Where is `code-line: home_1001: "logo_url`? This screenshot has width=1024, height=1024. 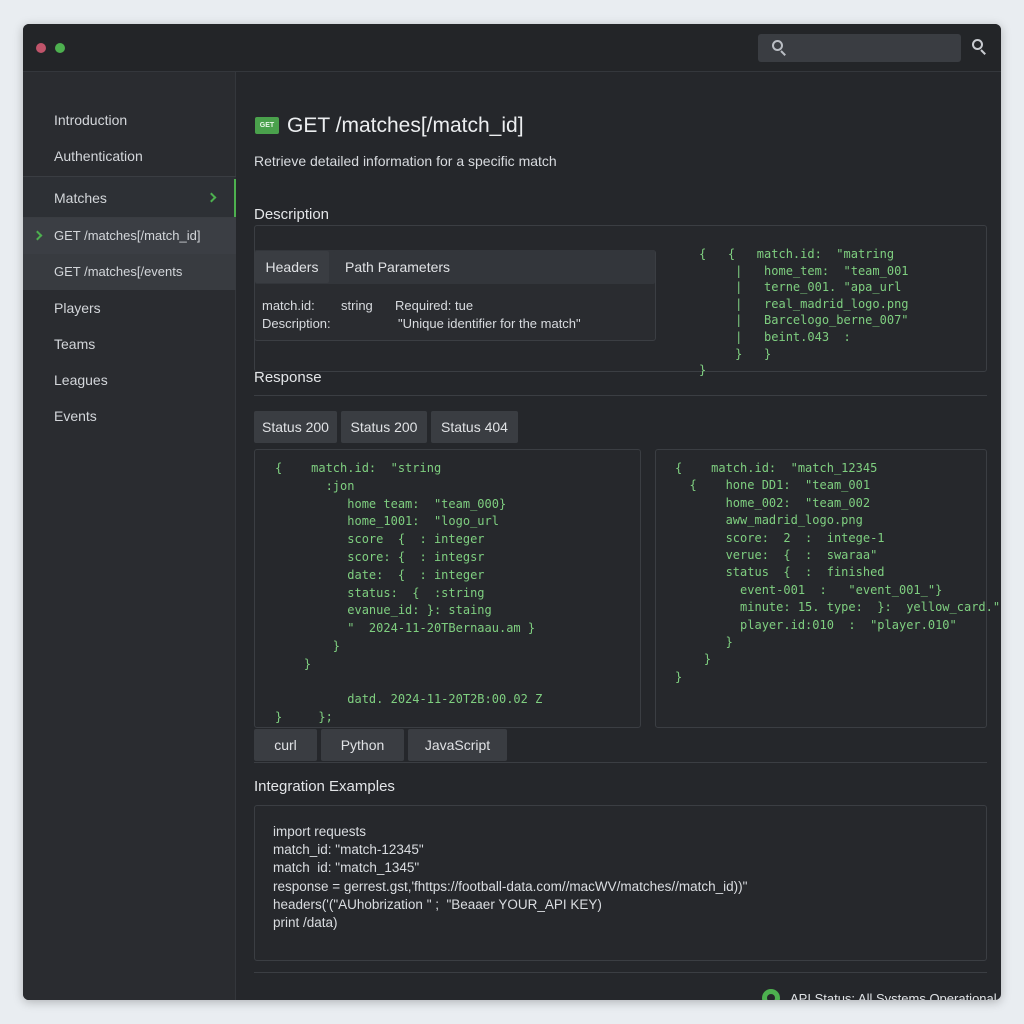
code-line: home_1001: "logo_url is located at coordinates (387, 521).